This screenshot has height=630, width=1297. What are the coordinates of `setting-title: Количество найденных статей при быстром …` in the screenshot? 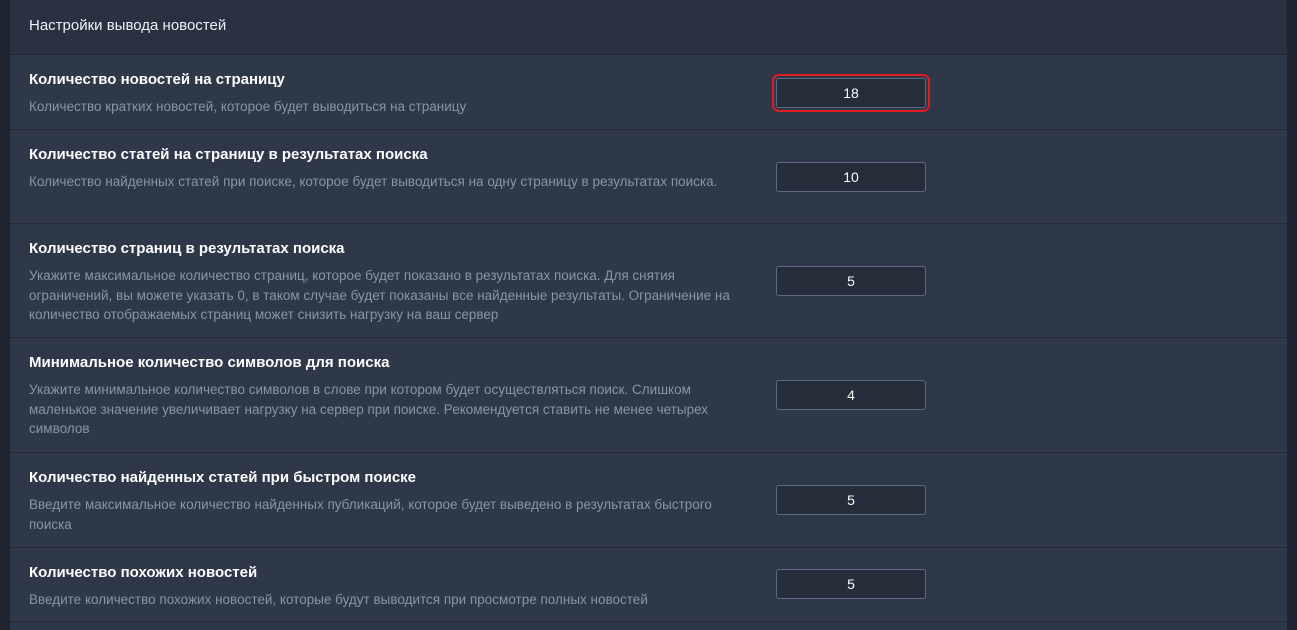 It's located at (223, 477).